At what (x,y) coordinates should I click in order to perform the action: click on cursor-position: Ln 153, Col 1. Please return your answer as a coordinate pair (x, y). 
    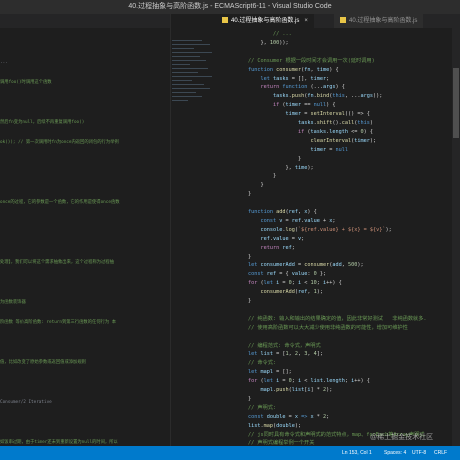
    Looking at the image, I should click on (357, 453).